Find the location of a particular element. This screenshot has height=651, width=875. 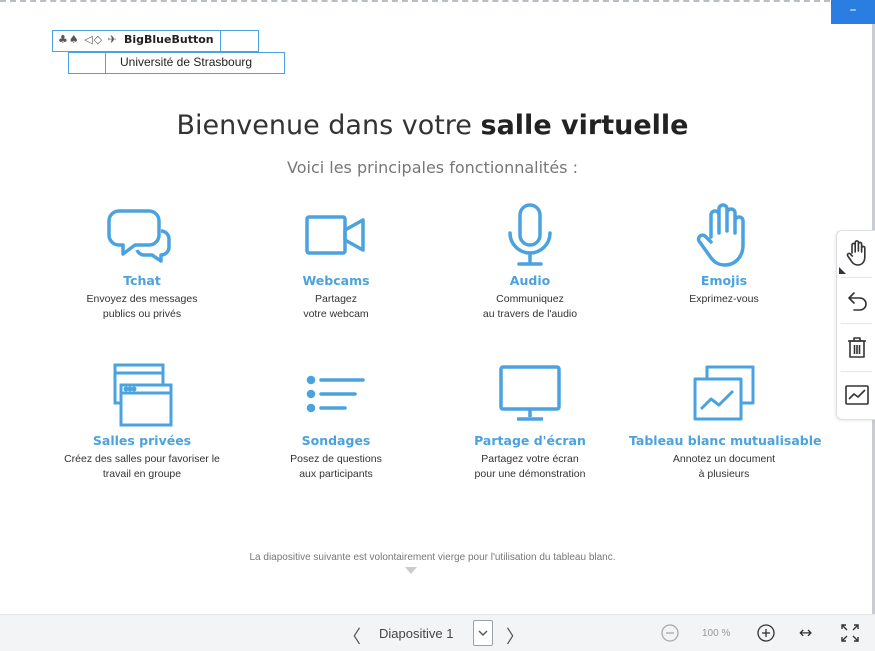

minimize-presentation-button: – is located at coordinates (853, 12).